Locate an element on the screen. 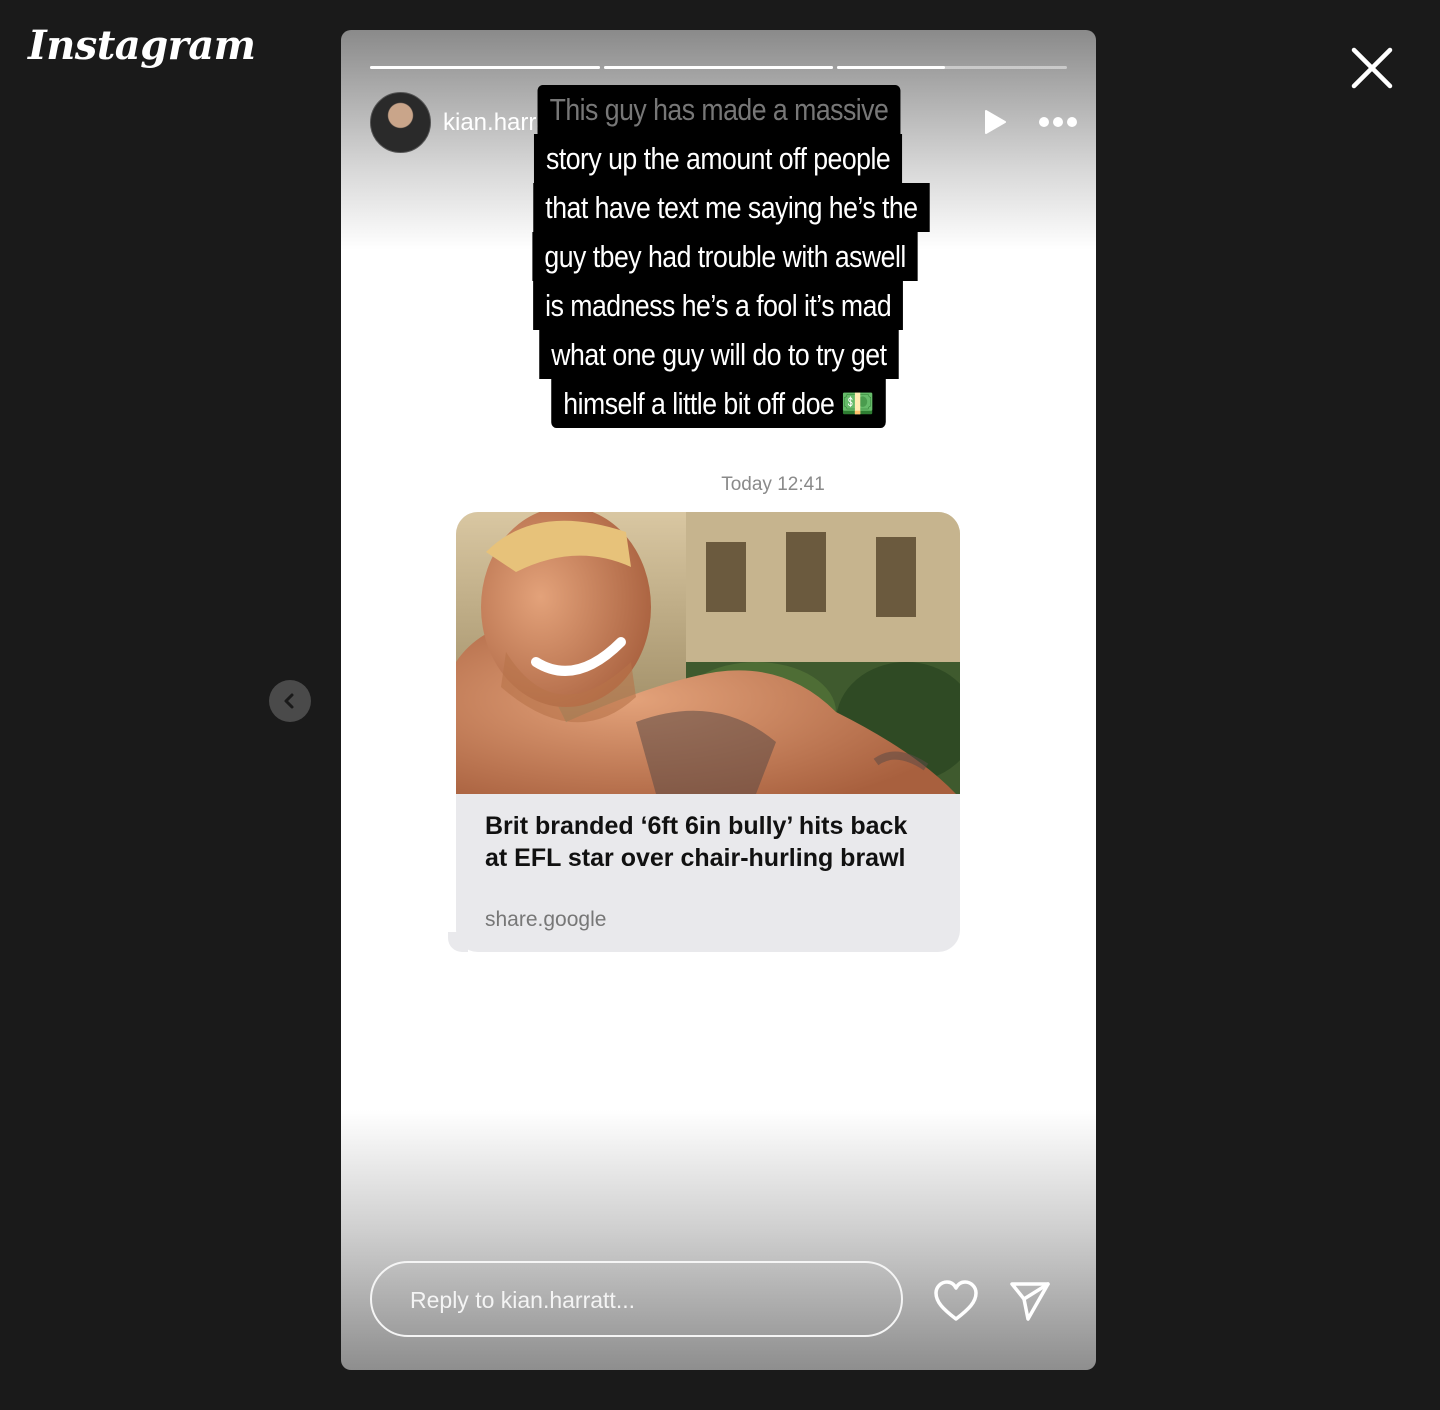 The width and height of the screenshot is (1440, 1410). reply-input is located at coordinates (640, 1300).